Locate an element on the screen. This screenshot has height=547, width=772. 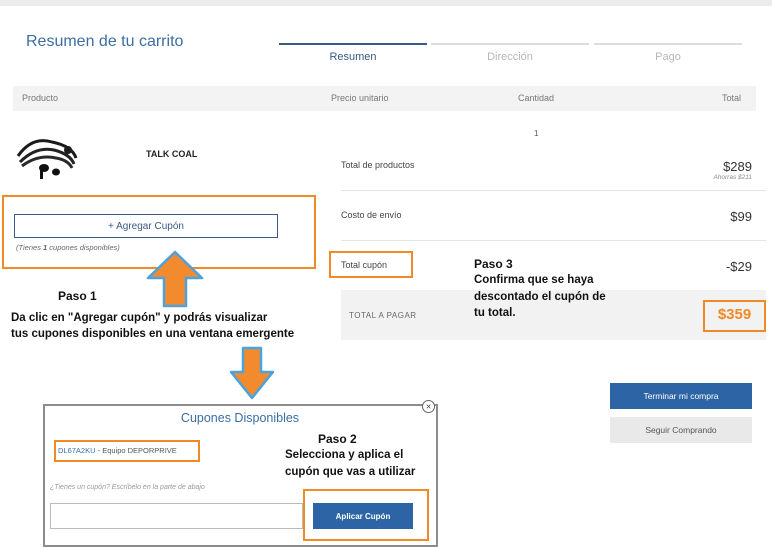
checkout-button: Terminar mi compra is located at coordinates (681, 396).